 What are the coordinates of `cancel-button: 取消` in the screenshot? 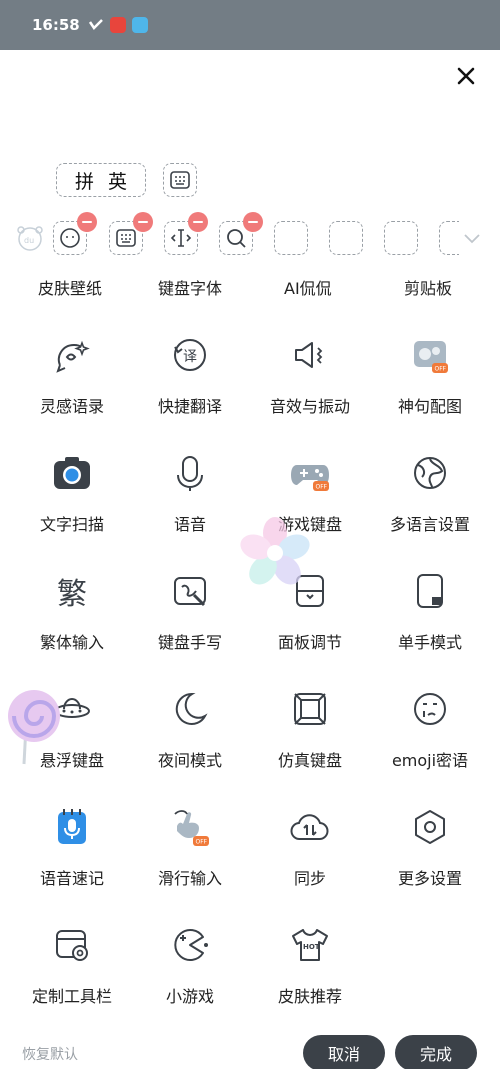 It's located at (344, 1052).